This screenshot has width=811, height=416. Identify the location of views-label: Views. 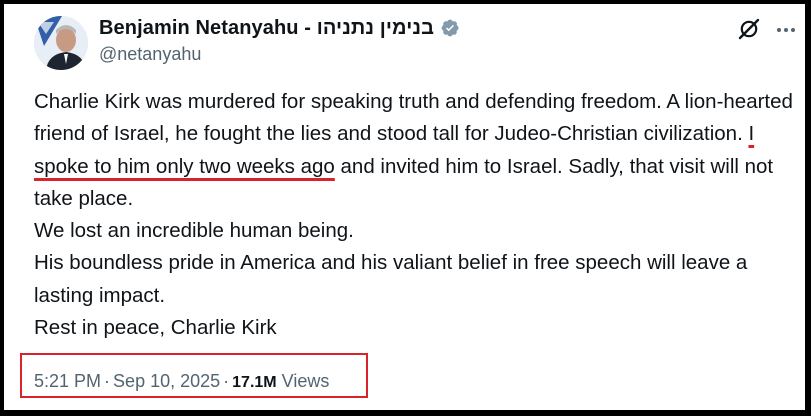
(305, 381).